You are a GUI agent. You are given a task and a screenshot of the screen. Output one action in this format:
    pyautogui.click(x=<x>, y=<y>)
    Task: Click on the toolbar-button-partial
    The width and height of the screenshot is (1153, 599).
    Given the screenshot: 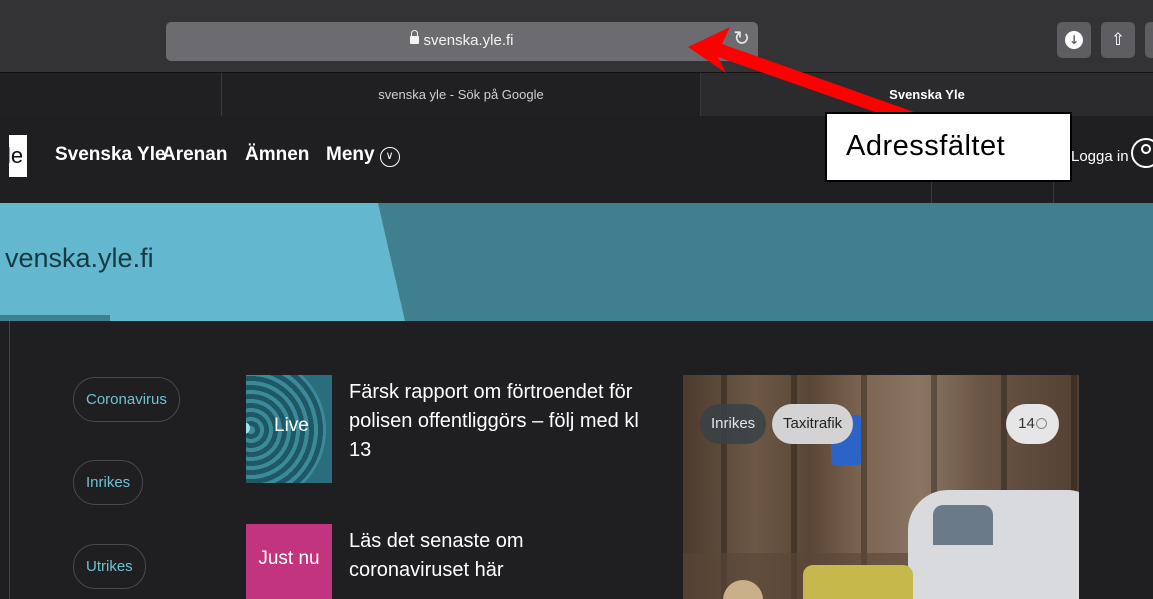 What is the action you would take?
    pyautogui.click(x=1149, y=40)
    